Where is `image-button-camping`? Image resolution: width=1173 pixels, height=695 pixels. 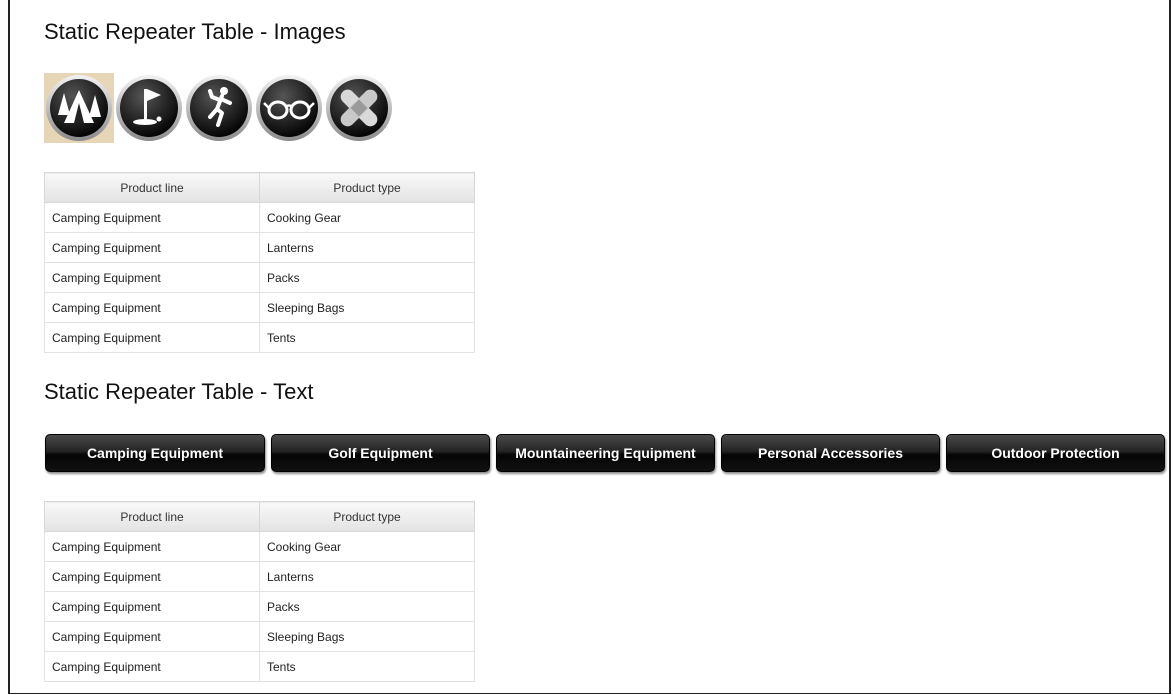
image-button-camping is located at coordinates (79, 108).